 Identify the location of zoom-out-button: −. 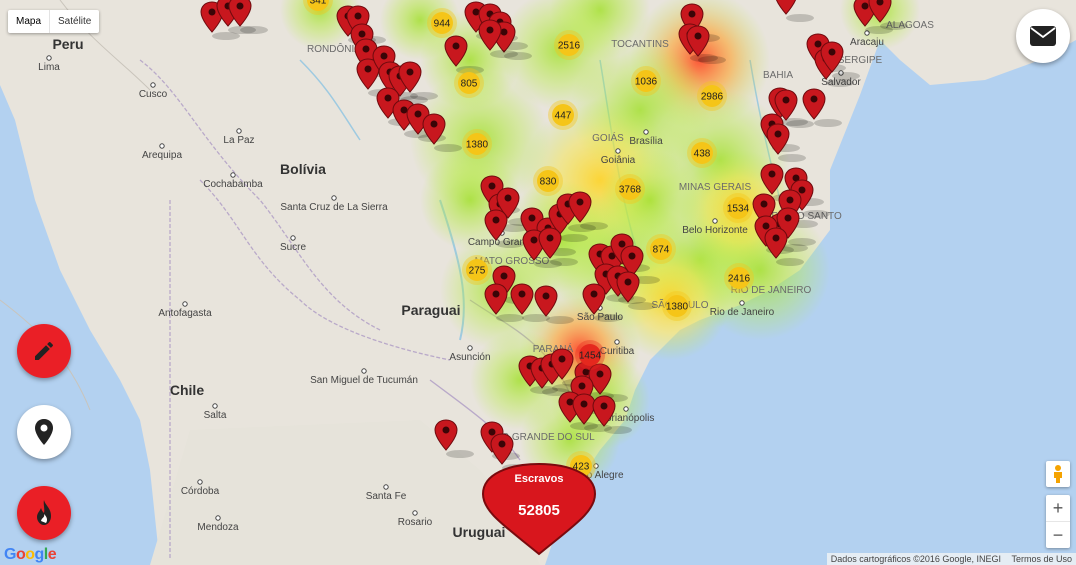
(1058, 534).